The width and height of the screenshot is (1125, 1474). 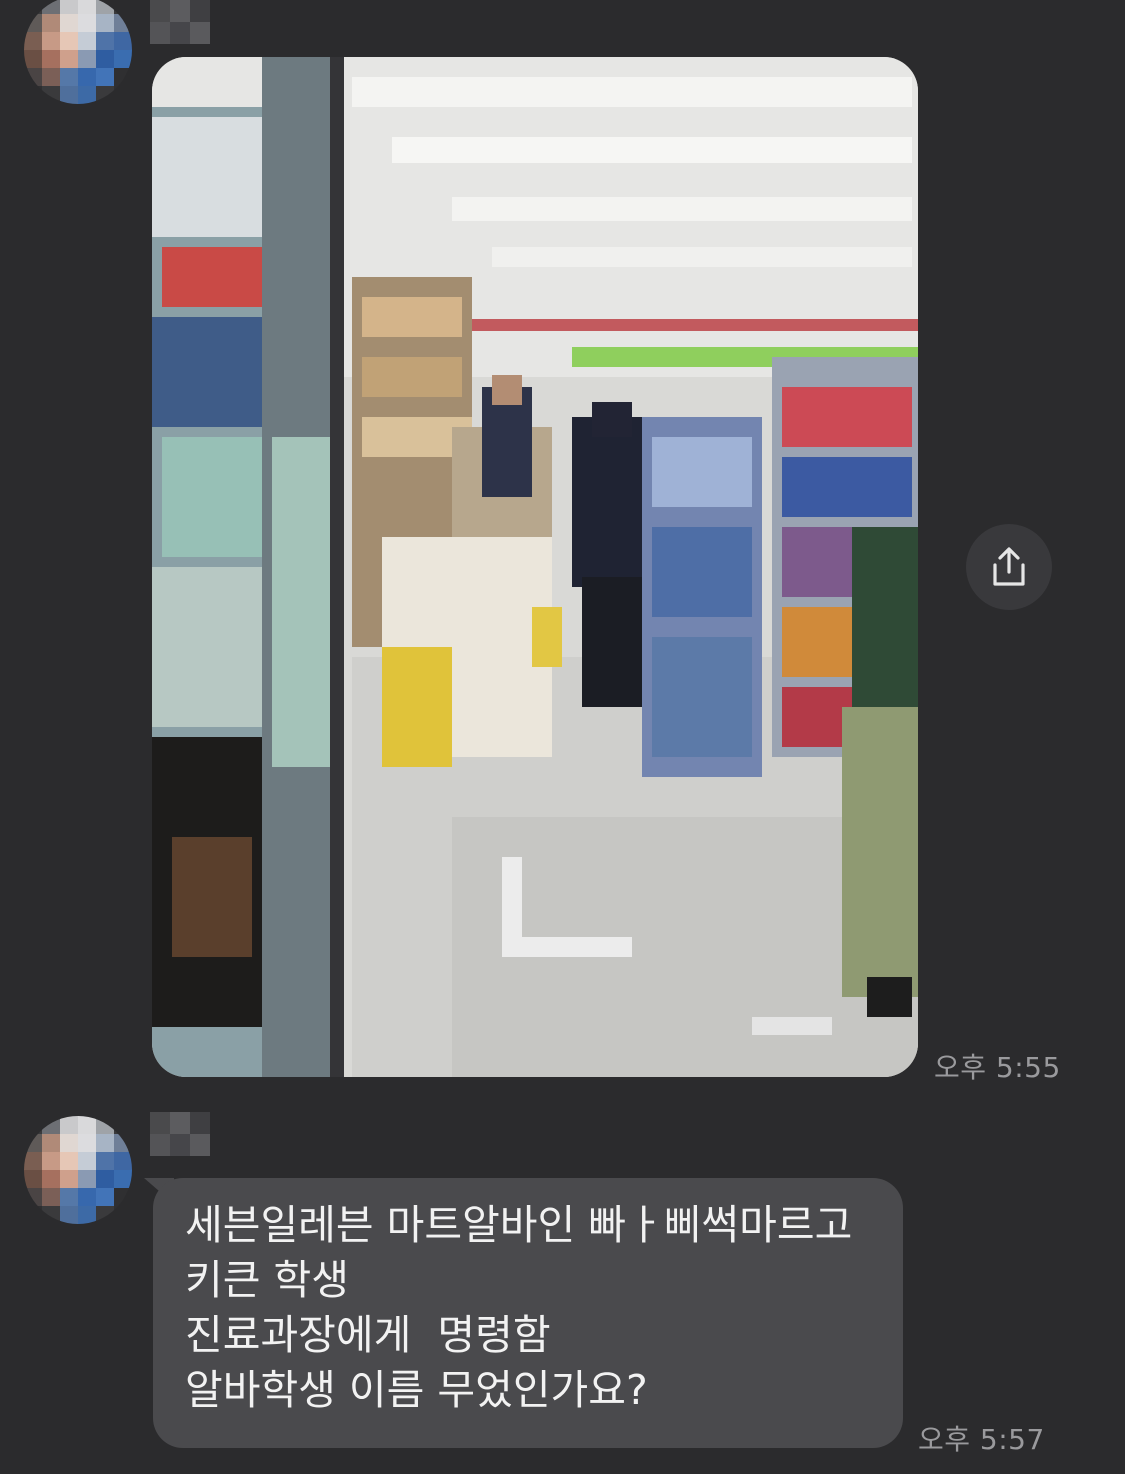 What do you see at coordinates (997, 1067) in the screenshot?
I see `message-timestamp: 오후 5:55` at bounding box center [997, 1067].